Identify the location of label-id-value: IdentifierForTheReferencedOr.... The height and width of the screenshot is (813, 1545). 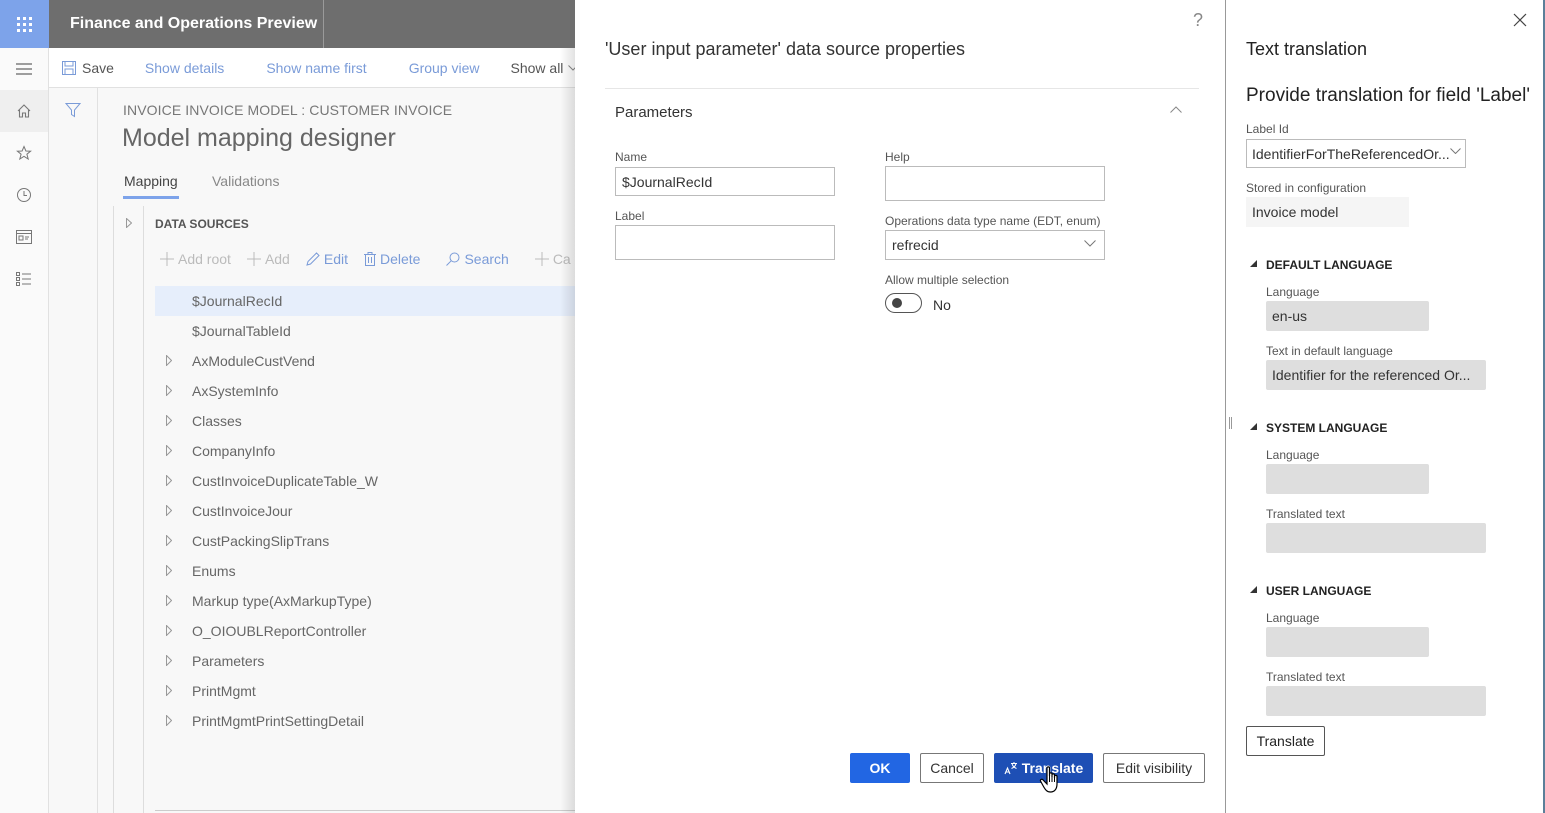
(1351, 153).